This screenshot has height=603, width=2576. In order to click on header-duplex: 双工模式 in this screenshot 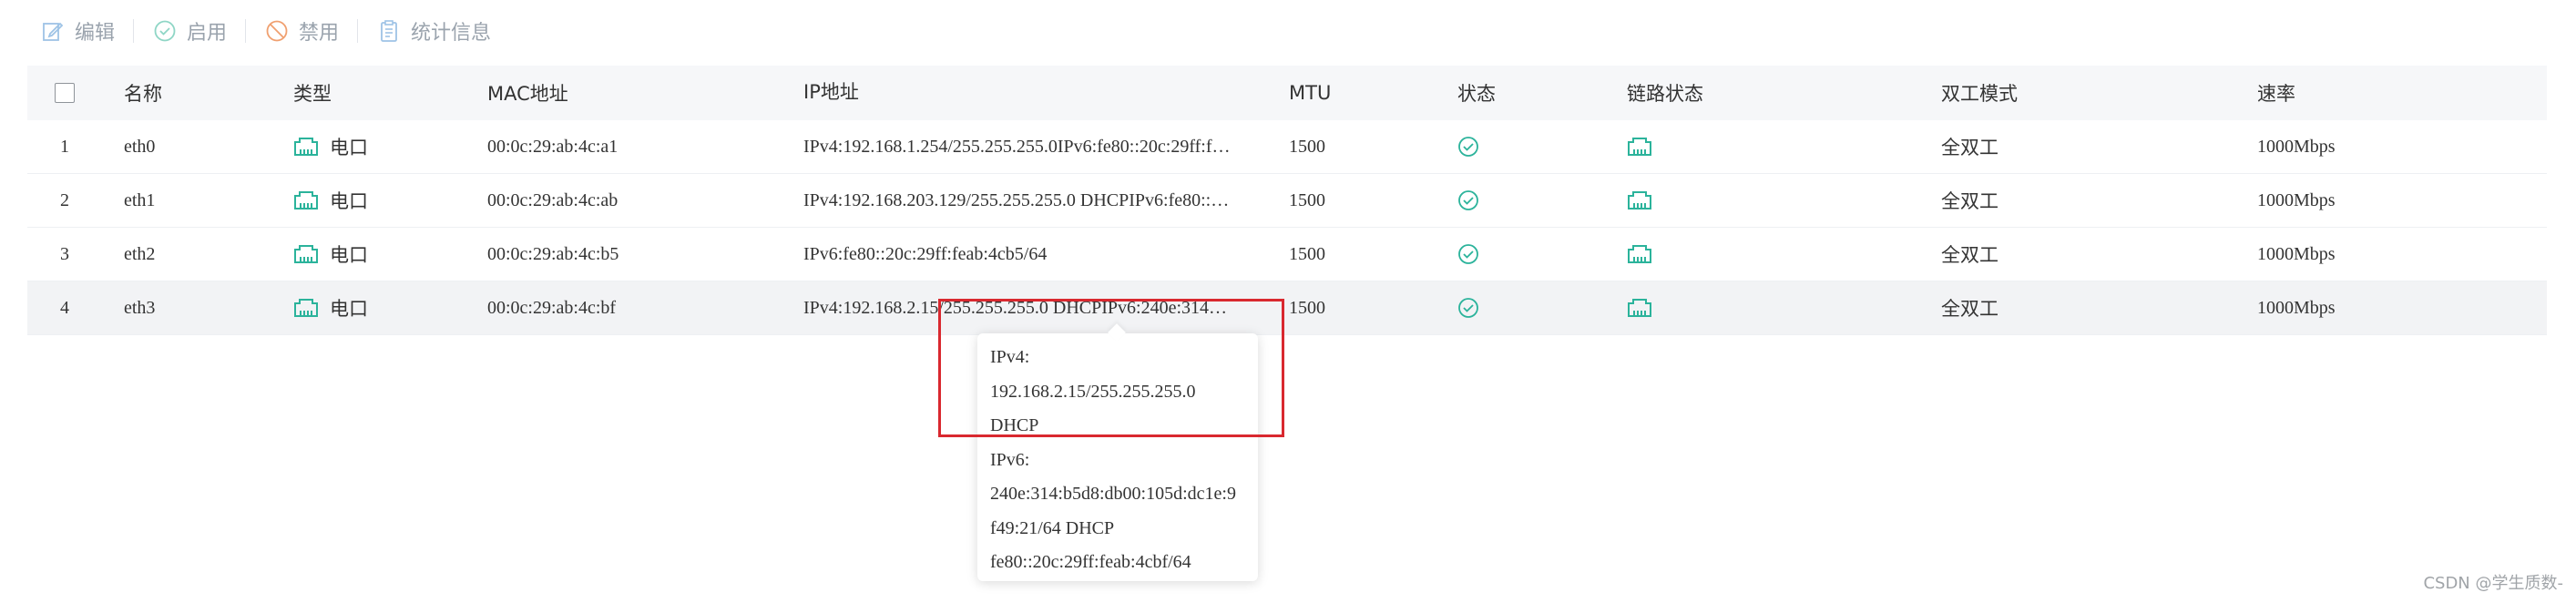, I will do `click(1980, 93)`.